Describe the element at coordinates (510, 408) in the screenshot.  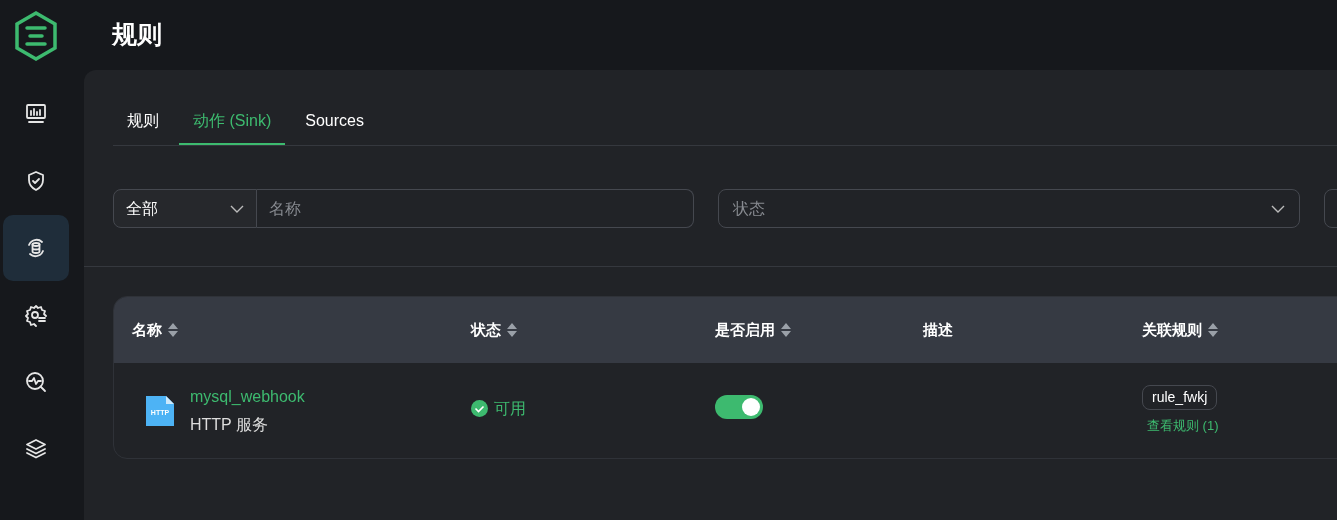
I see `status-text: 可用` at that location.